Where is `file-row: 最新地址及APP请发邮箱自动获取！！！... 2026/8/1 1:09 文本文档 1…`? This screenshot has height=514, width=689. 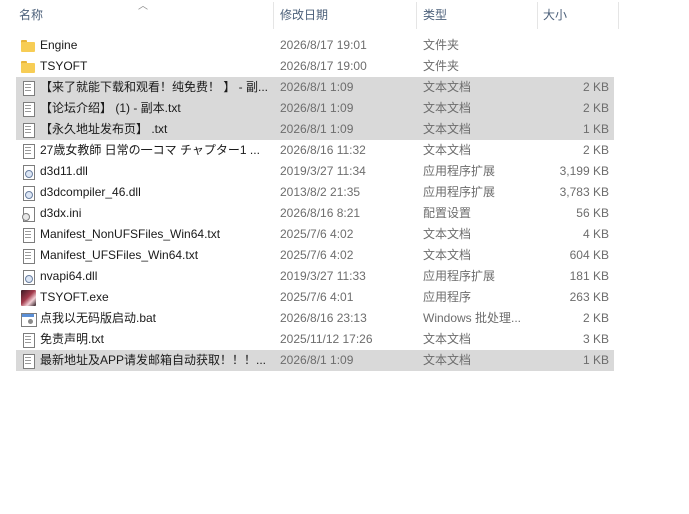 file-row: 最新地址及APP请发邮箱自动获取！！！... 2026/8/1 1:09 文本文档 1… is located at coordinates (315, 360).